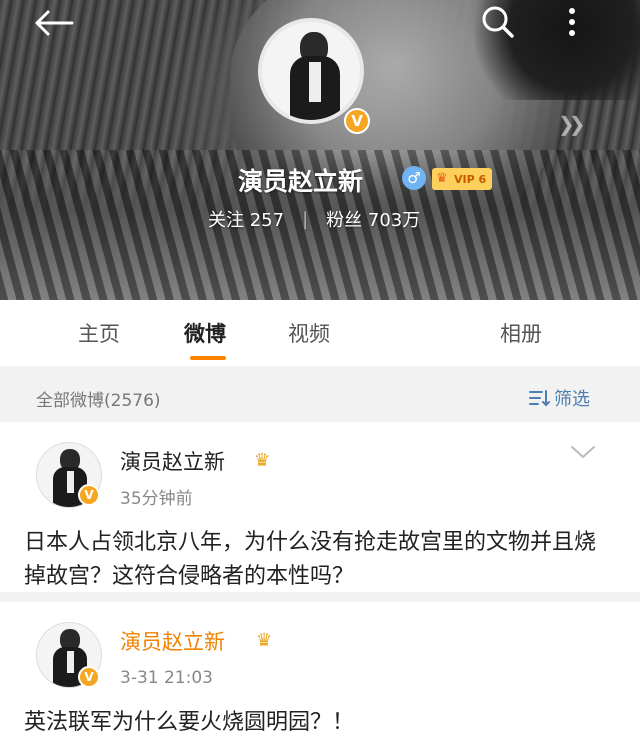  What do you see at coordinates (470, 179) in the screenshot?
I see `vip-label: VIP 6` at bounding box center [470, 179].